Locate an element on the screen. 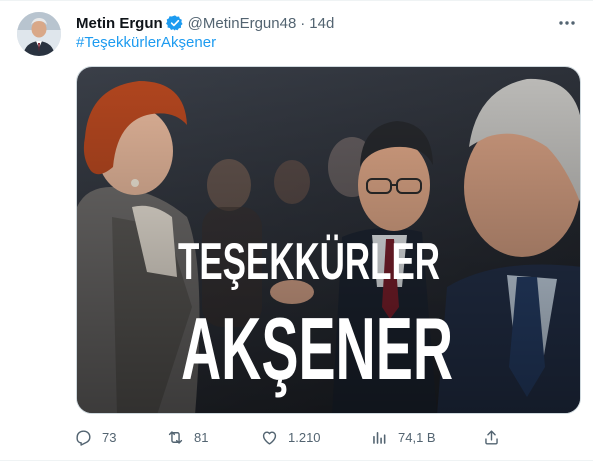 The image size is (593, 461). author-name: Metin Ergun is located at coordinates (119, 23).